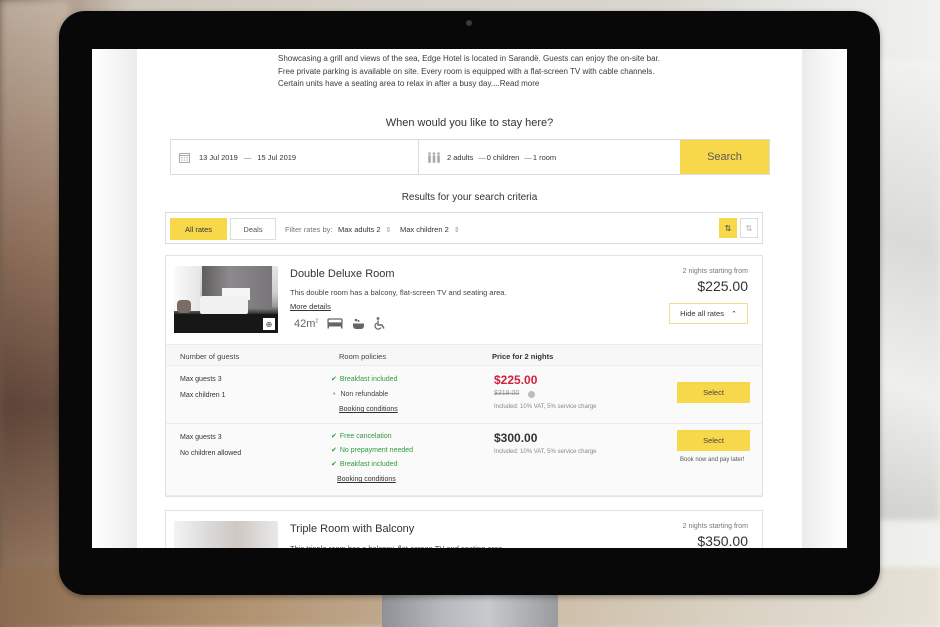  I want to click on tab-all-rates: All rates, so click(198, 229).